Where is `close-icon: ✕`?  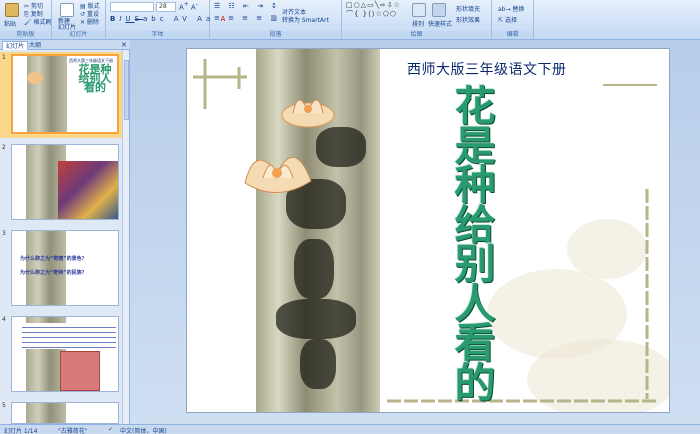
close-icon: ✕ is located at coordinates (124, 45).